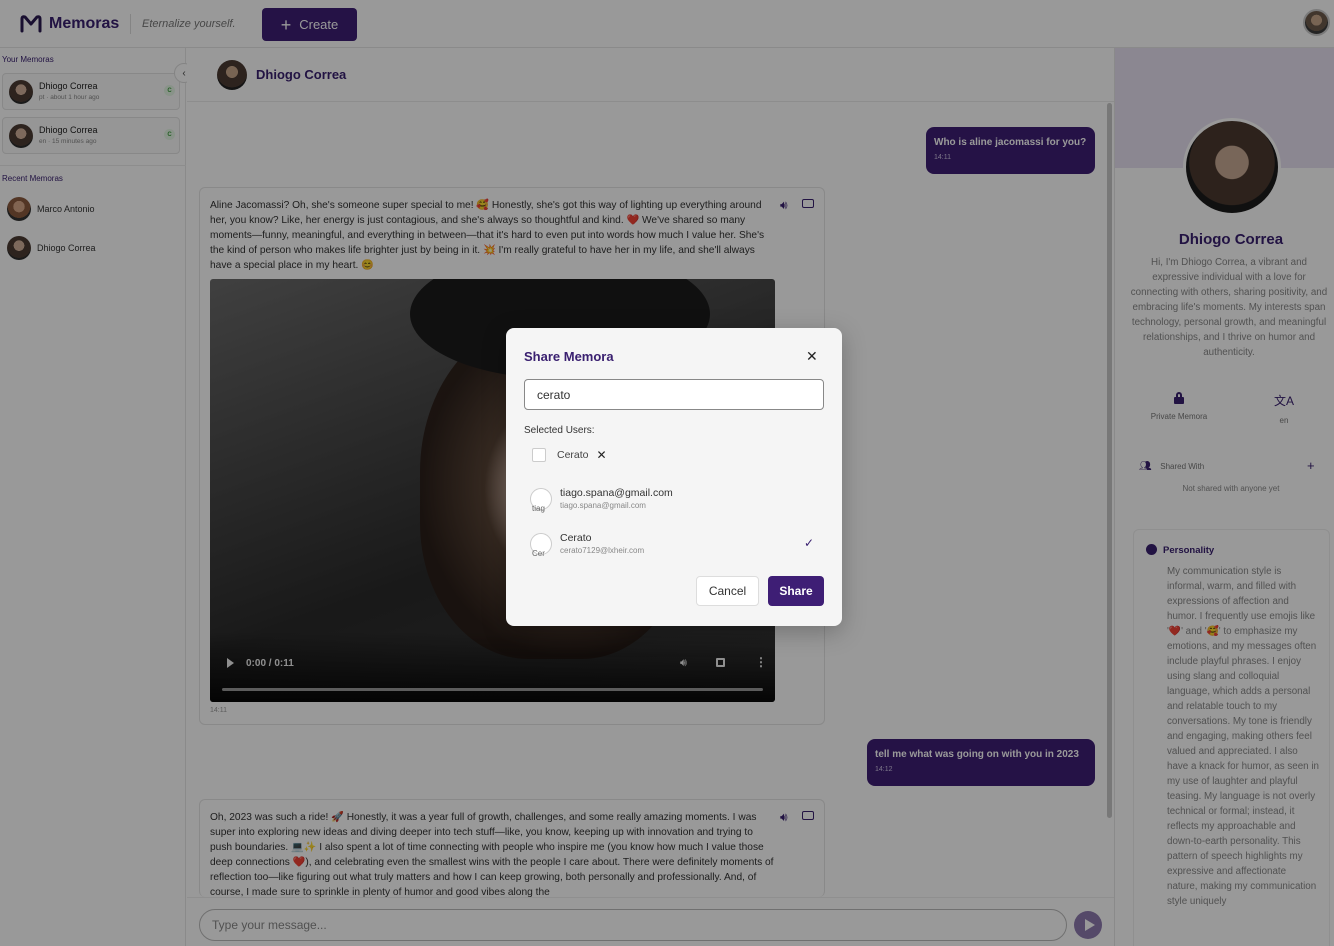  Describe the element at coordinates (602, 550) in the screenshot. I see `user-result-email: cerato7129@lxheir.com` at that location.